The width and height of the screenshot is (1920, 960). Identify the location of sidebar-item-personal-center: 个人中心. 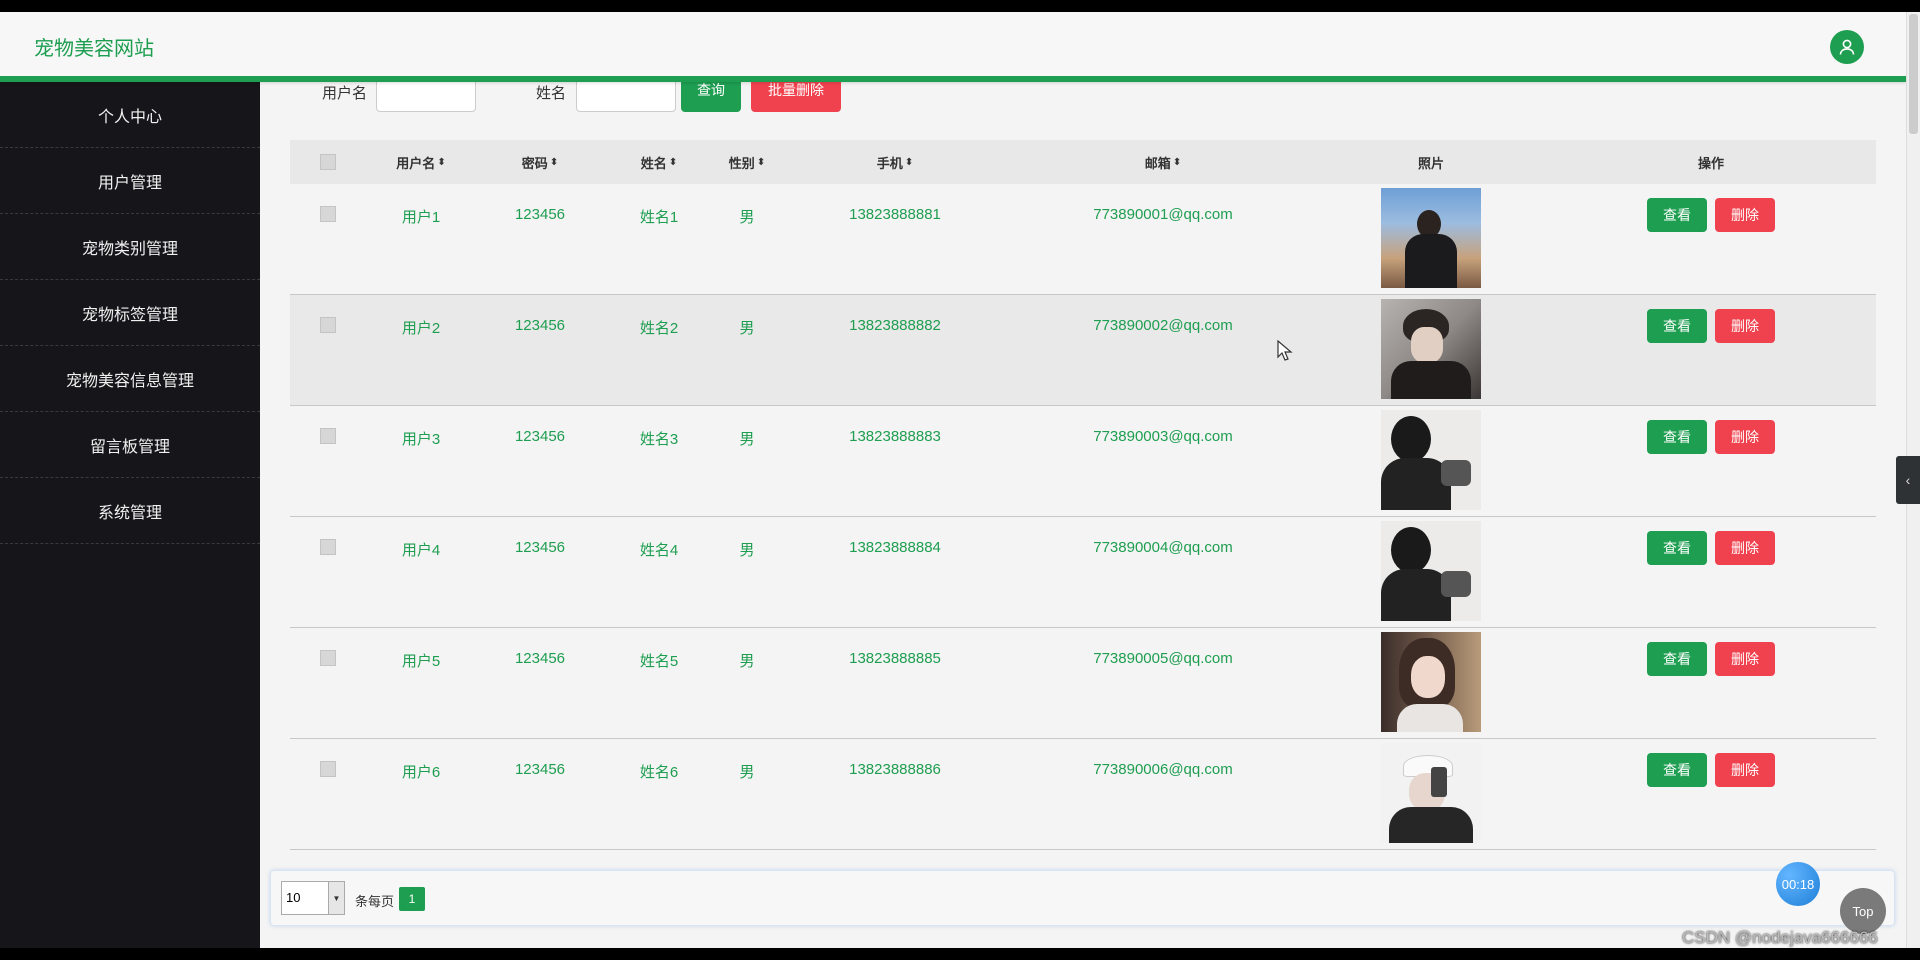
(130, 115).